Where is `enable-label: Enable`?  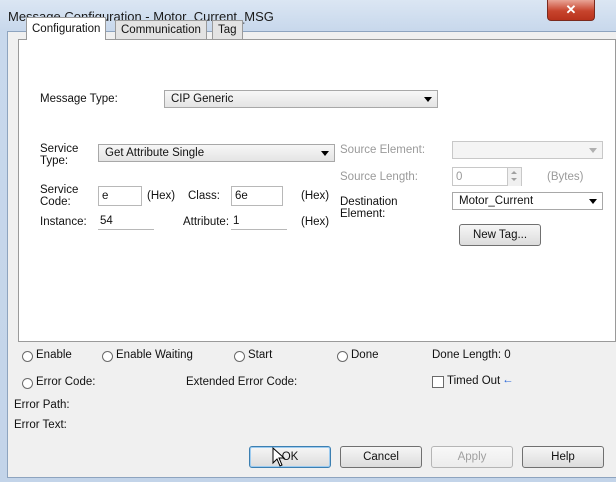 enable-label: Enable is located at coordinates (54, 355).